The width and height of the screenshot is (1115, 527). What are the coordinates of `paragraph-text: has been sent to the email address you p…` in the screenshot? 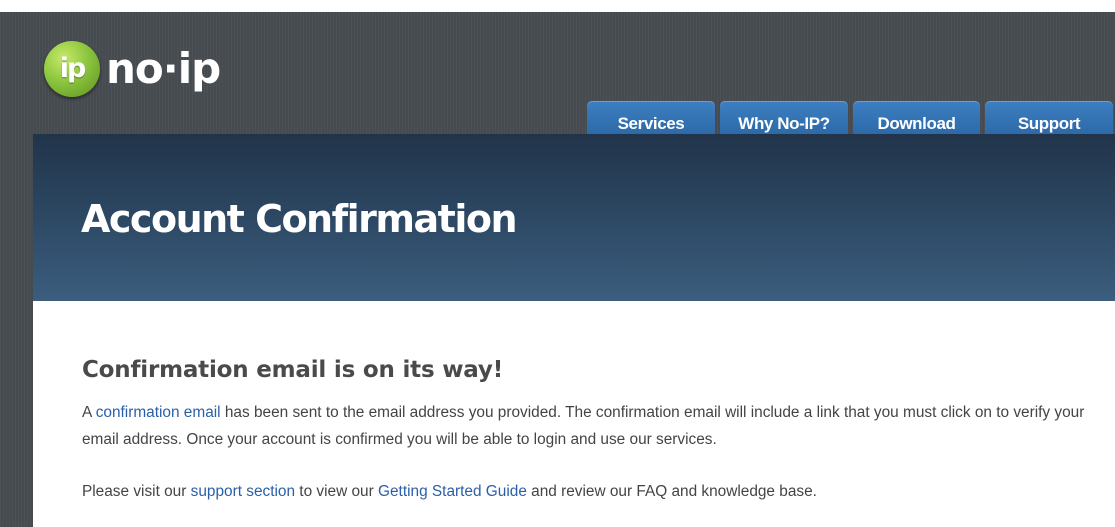 It's located at (583, 426).